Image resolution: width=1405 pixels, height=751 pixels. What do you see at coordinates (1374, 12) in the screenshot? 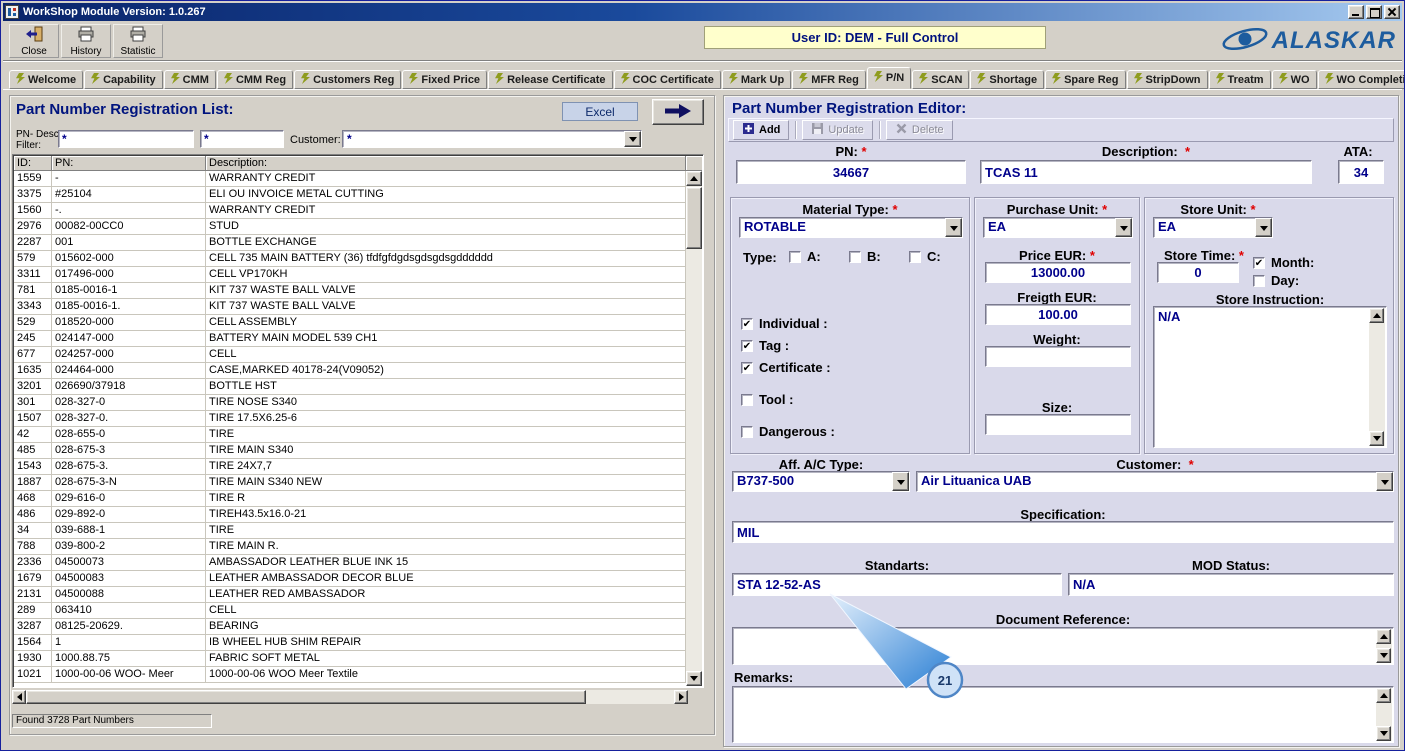
I see `maximize-button` at bounding box center [1374, 12].